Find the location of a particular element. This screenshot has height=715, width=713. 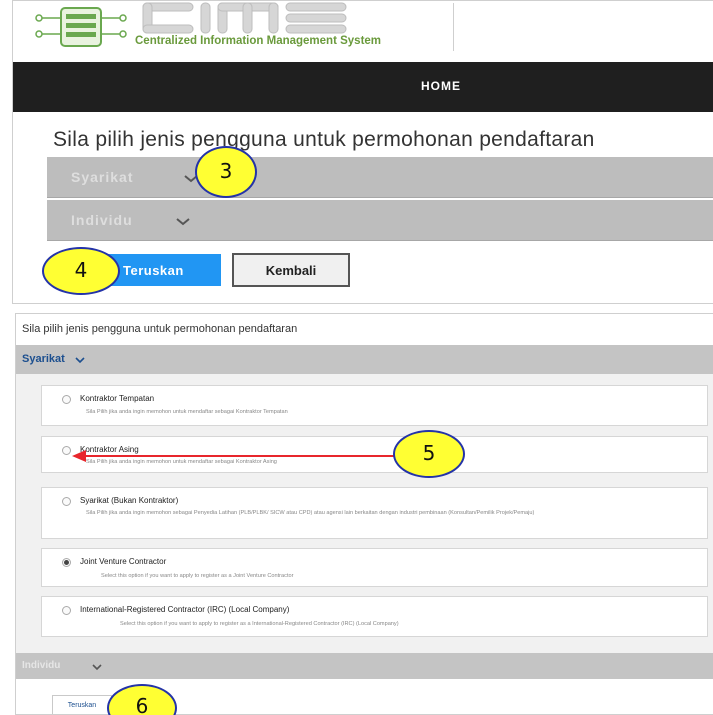

option-title: Kontraktor Tempatan is located at coordinates (117, 398).